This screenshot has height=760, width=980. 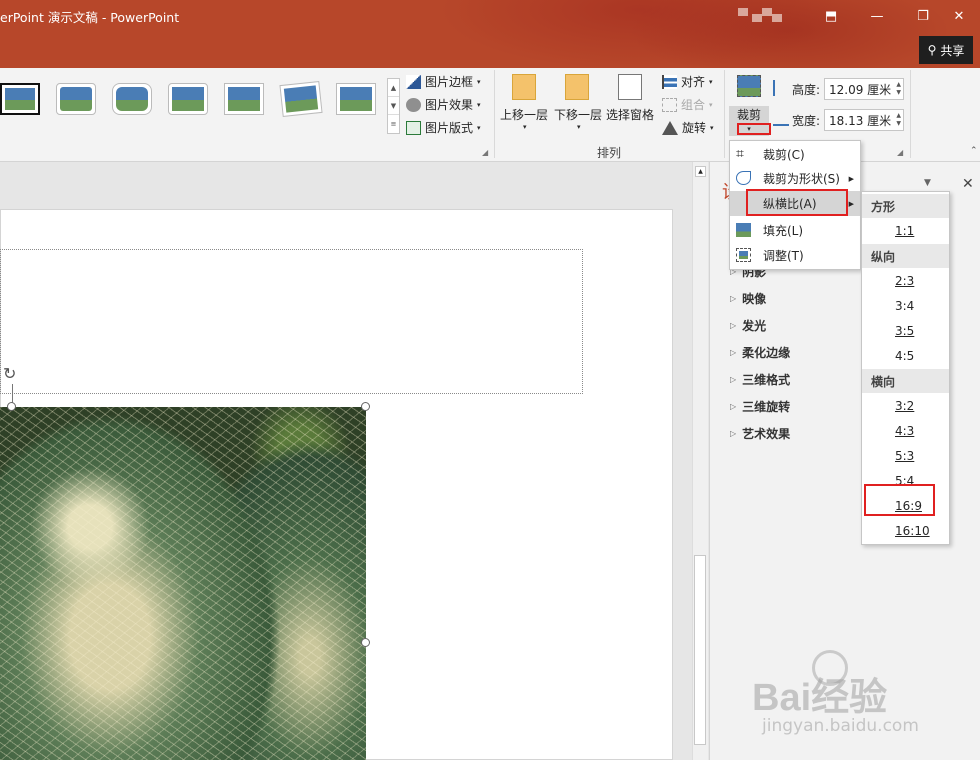 I want to click on rotate-icon, so click(x=670, y=127).